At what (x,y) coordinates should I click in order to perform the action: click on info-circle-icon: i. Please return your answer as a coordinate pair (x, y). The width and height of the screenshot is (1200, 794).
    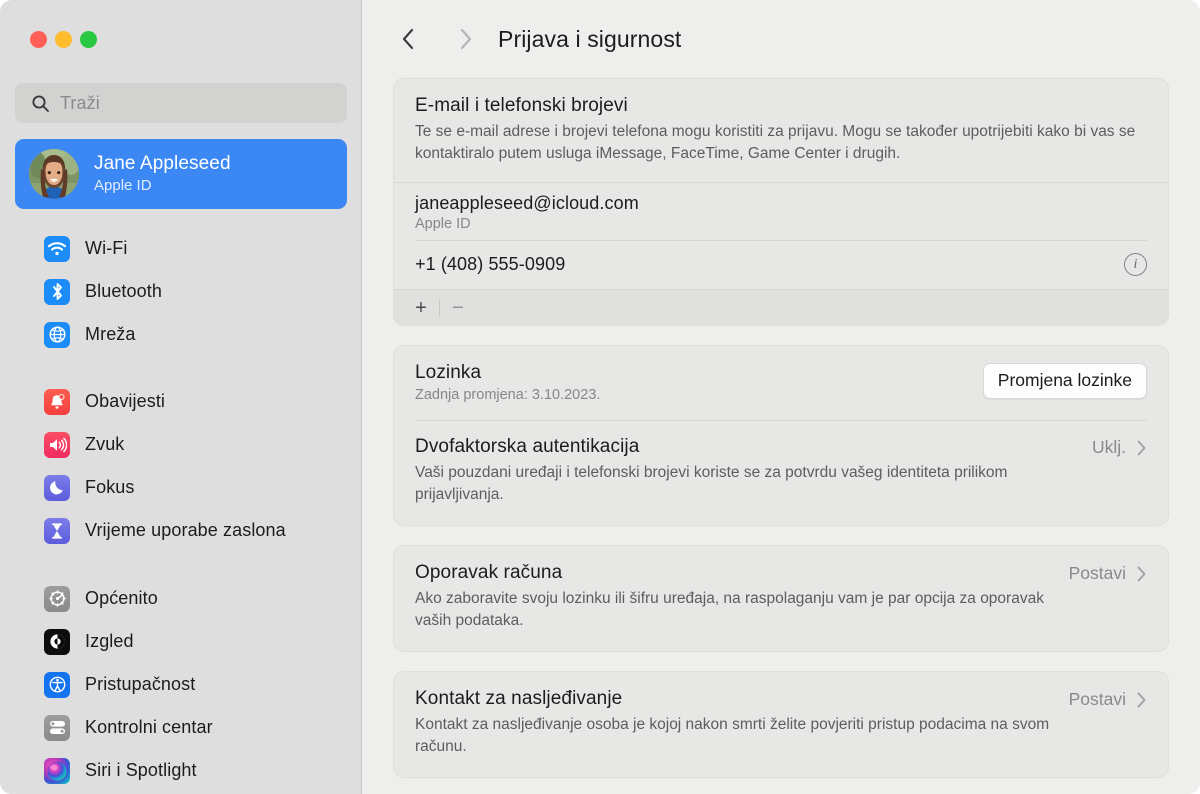
    Looking at the image, I should click on (1135, 264).